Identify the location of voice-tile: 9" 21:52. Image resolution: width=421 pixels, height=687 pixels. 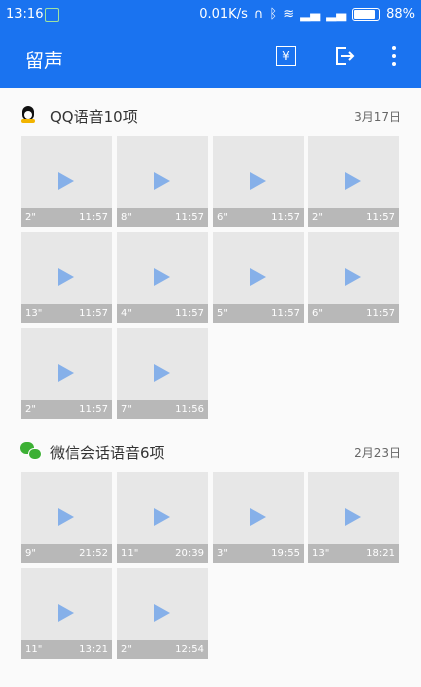
(66, 517).